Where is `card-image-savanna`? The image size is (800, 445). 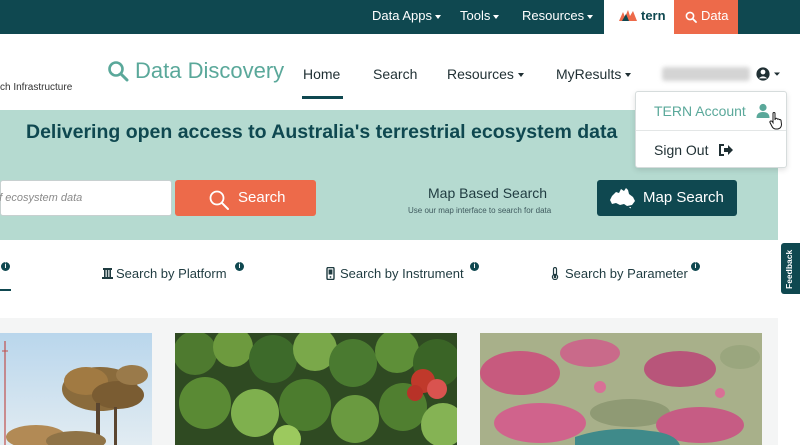
card-image-savanna is located at coordinates (76, 389).